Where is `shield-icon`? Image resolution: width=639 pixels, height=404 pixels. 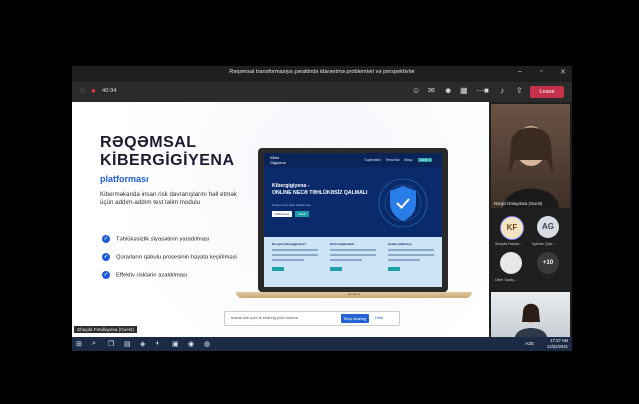 shield-icon is located at coordinates (403, 203).